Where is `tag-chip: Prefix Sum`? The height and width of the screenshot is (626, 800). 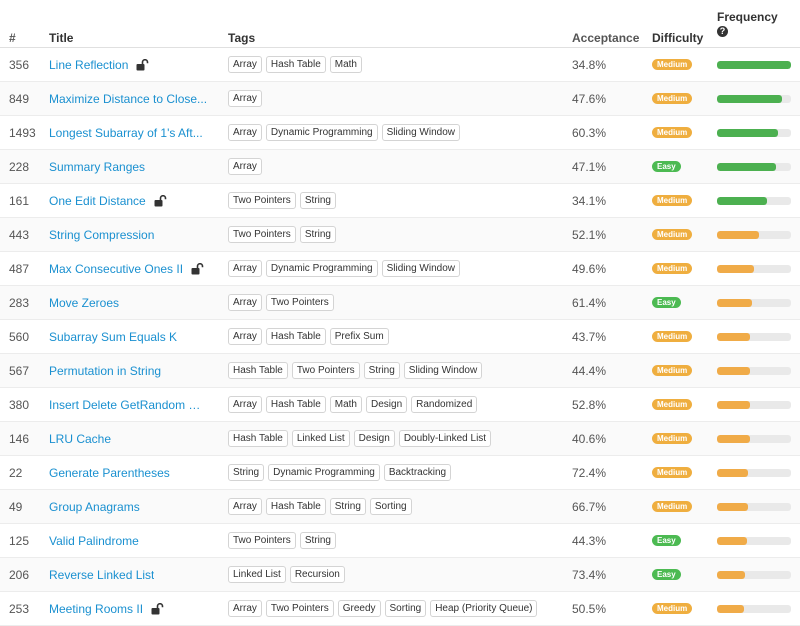 tag-chip: Prefix Sum is located at coordinates (359, 336).